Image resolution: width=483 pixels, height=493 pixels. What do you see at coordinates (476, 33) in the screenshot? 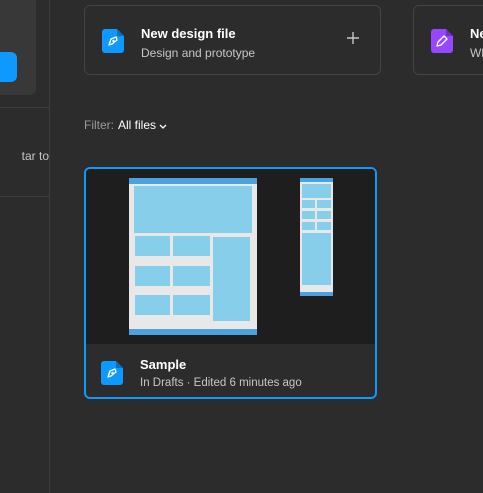
I see `new-whiteboard-title: Ne` at bounding box center [476, 33].